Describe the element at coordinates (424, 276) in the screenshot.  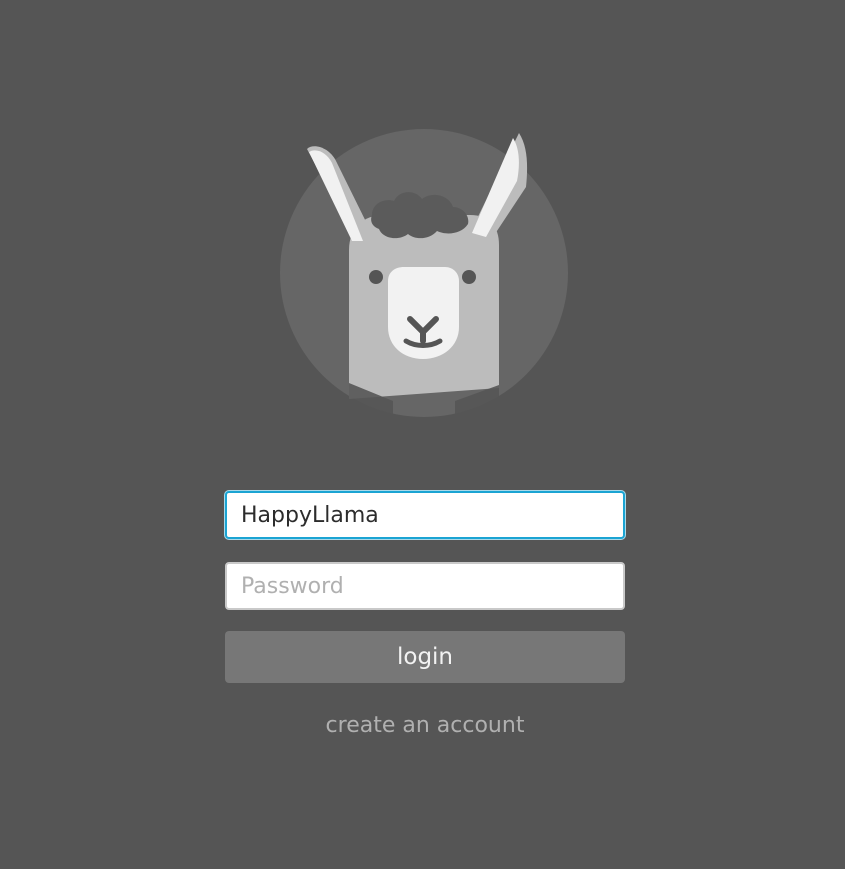
I see `llama-icon` at that location.